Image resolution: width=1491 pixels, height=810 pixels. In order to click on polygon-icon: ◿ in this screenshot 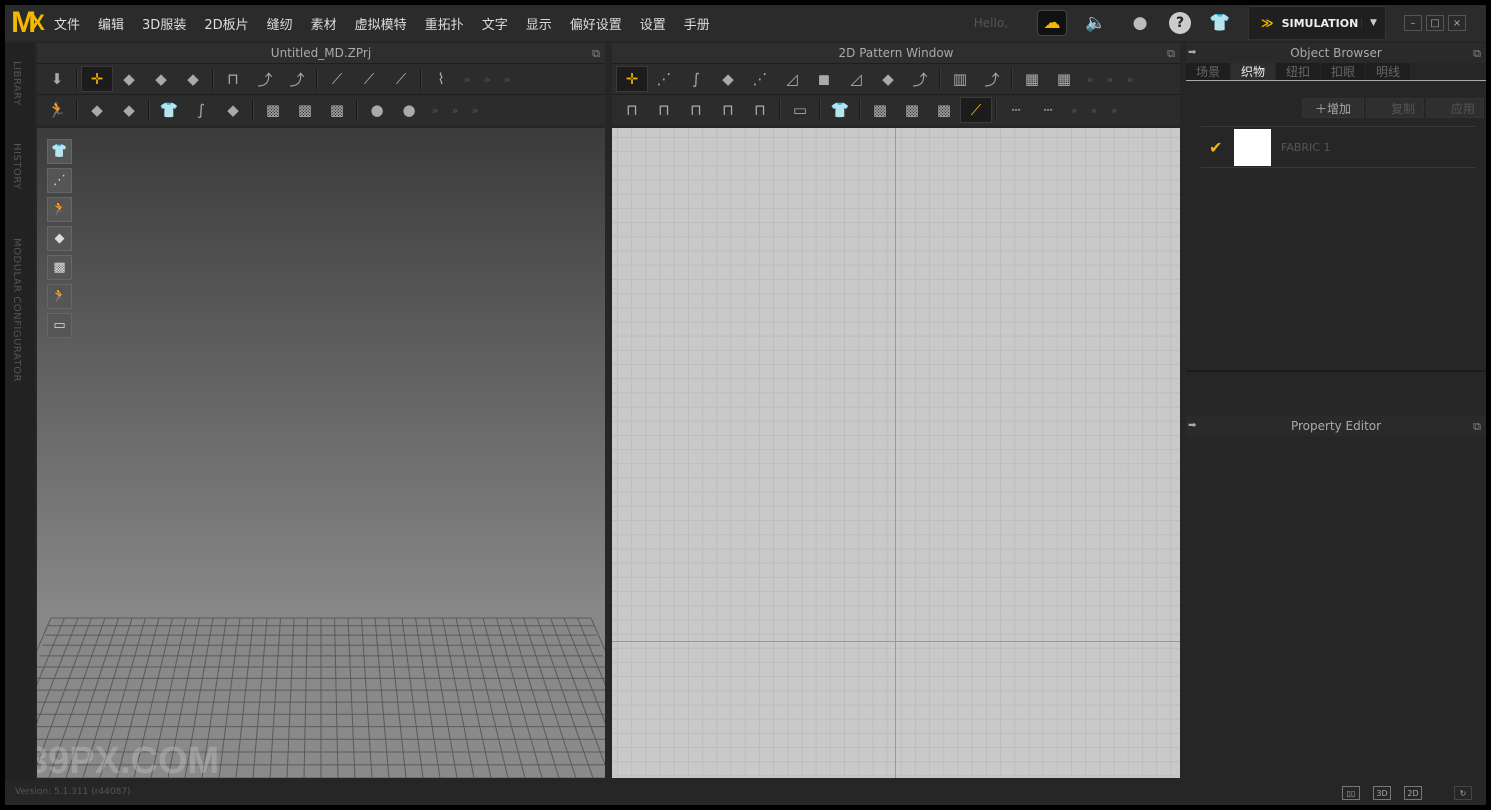, I will do `click(792, 79)`.